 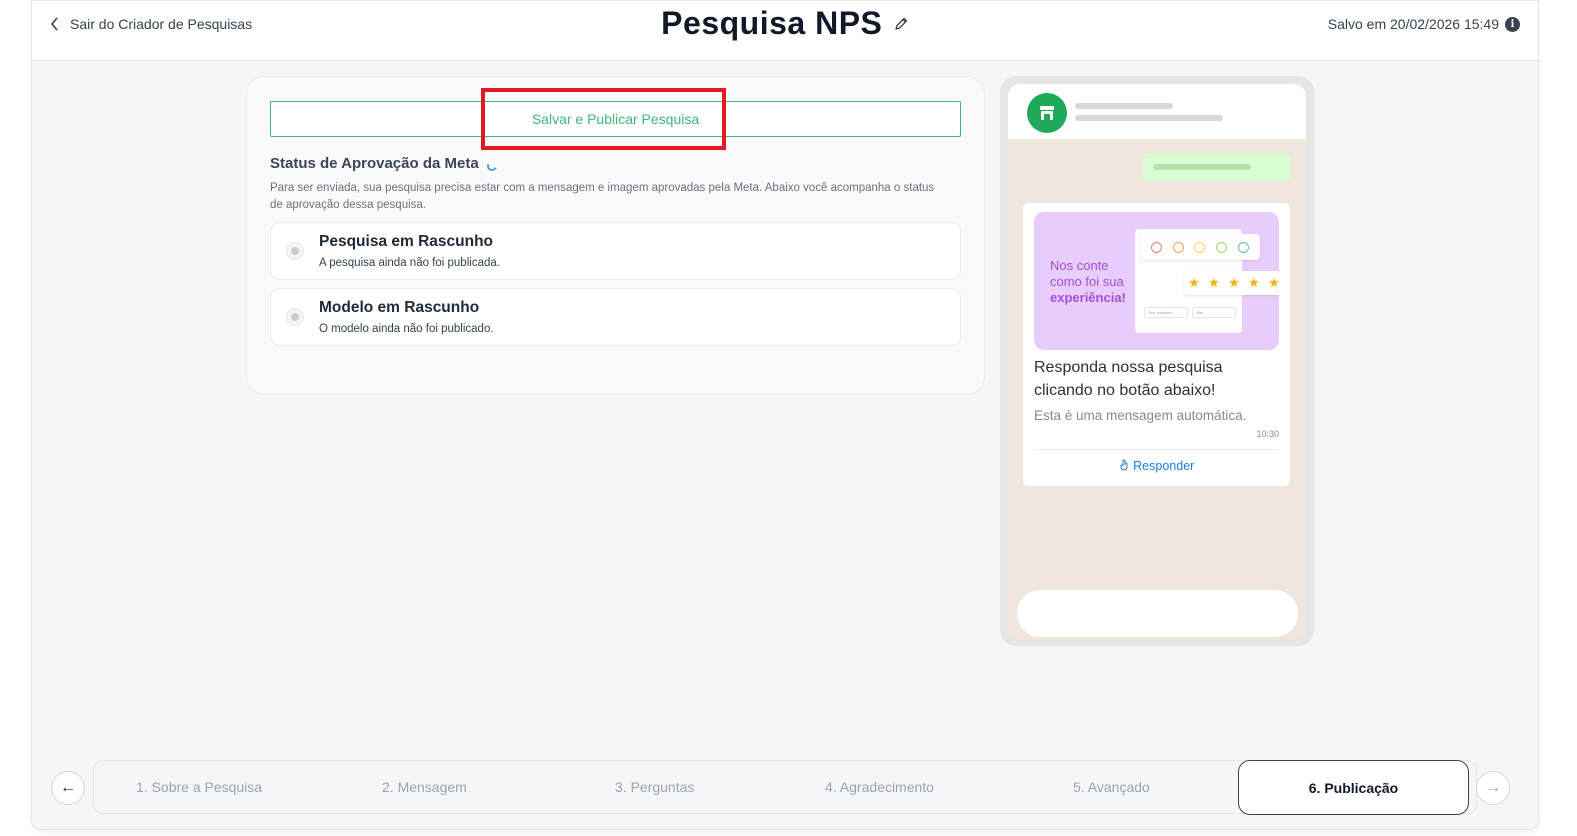 I want to click on reply-button: Responder, so click(x=1156, y=466).